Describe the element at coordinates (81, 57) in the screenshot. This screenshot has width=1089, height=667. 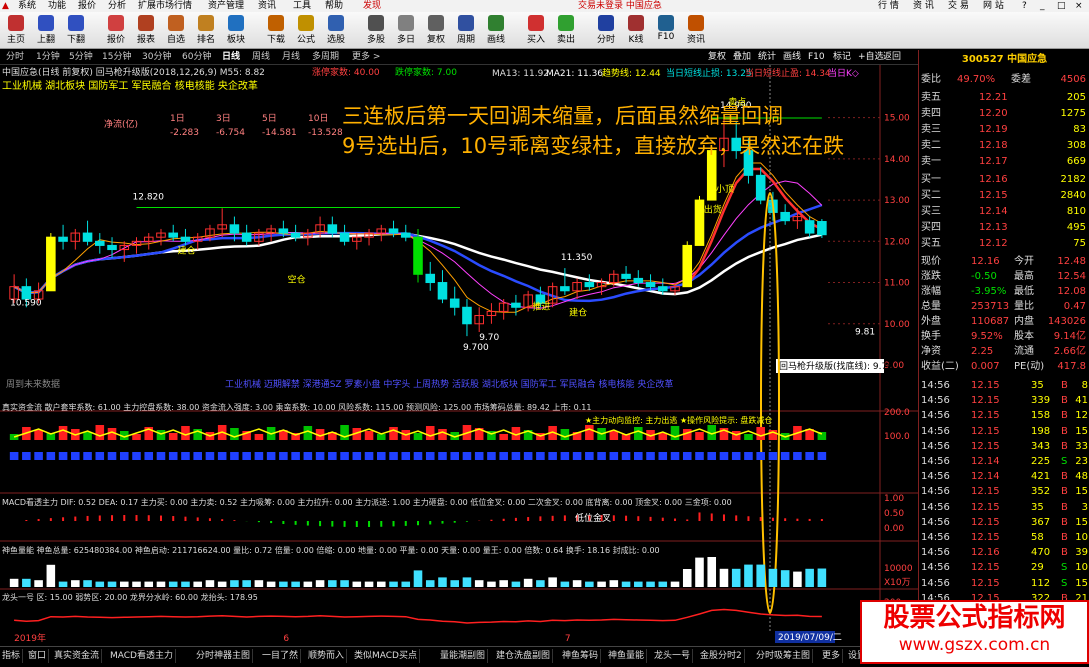
I see `period-tab-2: 5分钟` at that location.